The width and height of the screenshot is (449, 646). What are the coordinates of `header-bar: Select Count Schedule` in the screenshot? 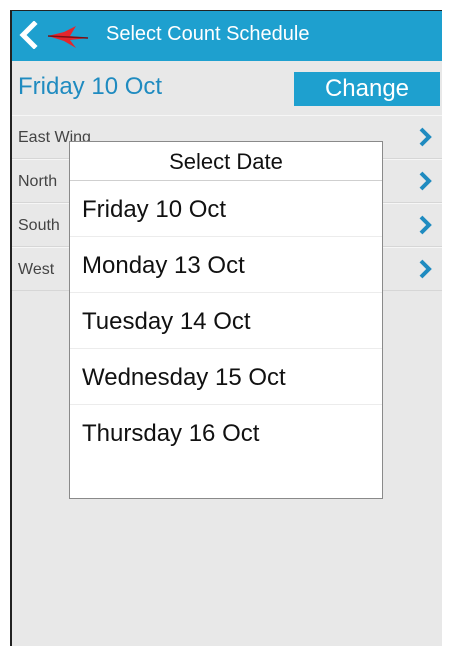 It's located at (227, 36).